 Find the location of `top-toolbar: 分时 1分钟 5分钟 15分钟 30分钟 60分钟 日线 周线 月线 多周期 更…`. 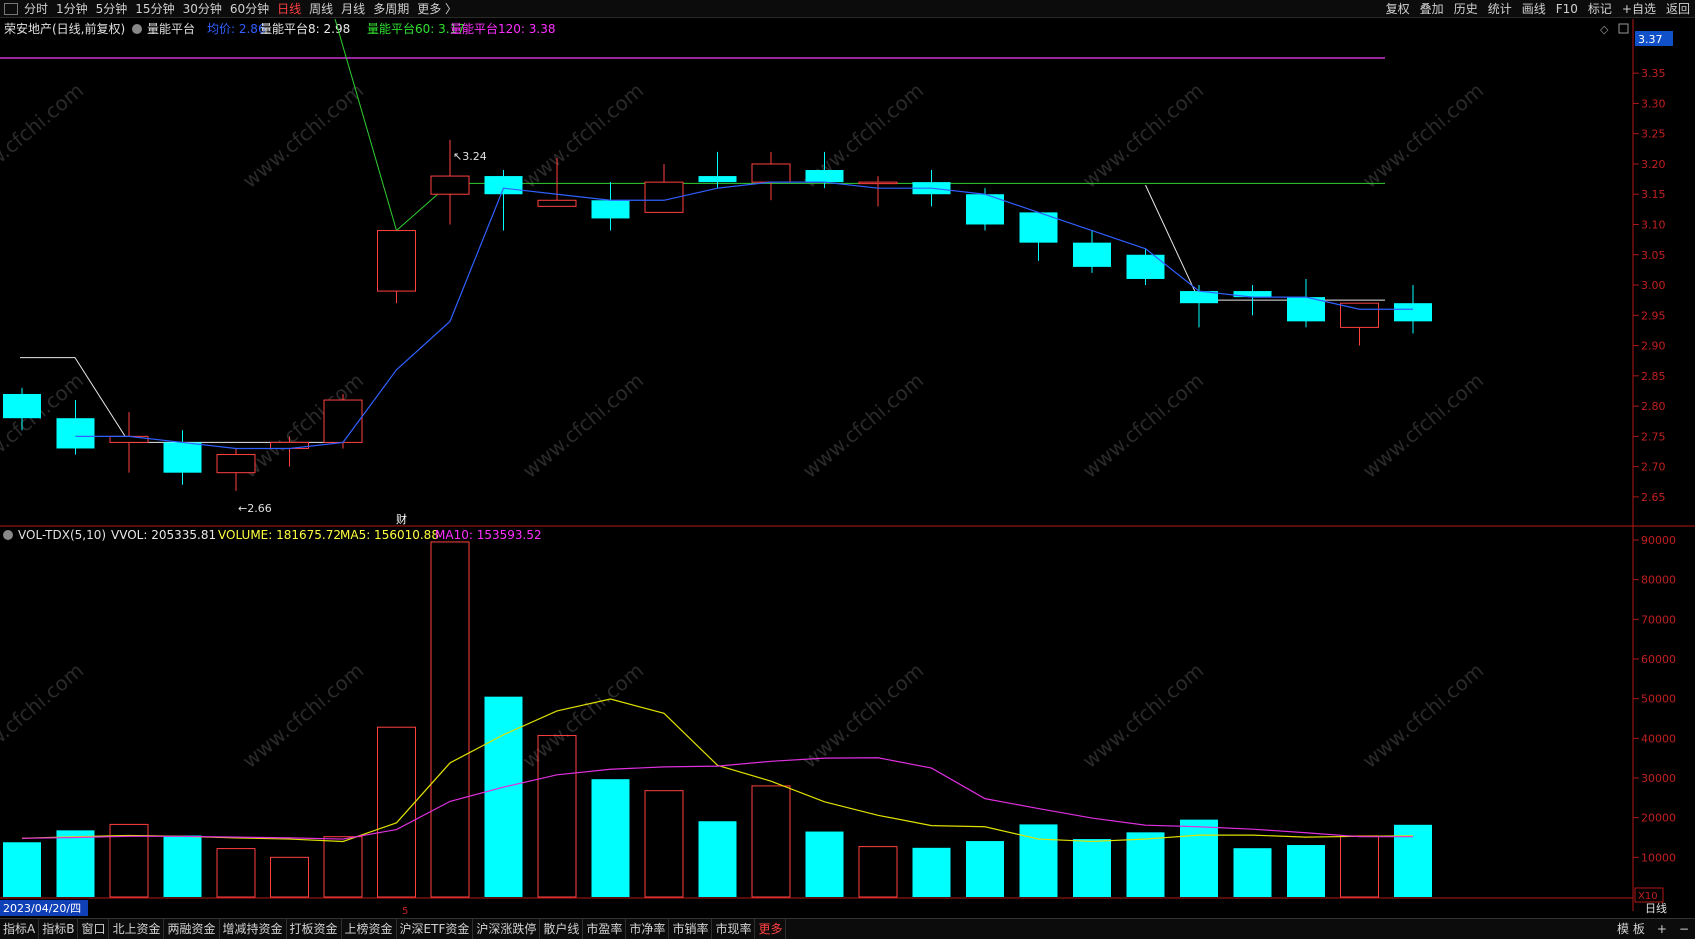

top-toolbar: 分时 1分钟 5分钟 15分钟 30分钟 60分钟 日线 周线 月线 多周期 更… is located at coordinates (847, 9).